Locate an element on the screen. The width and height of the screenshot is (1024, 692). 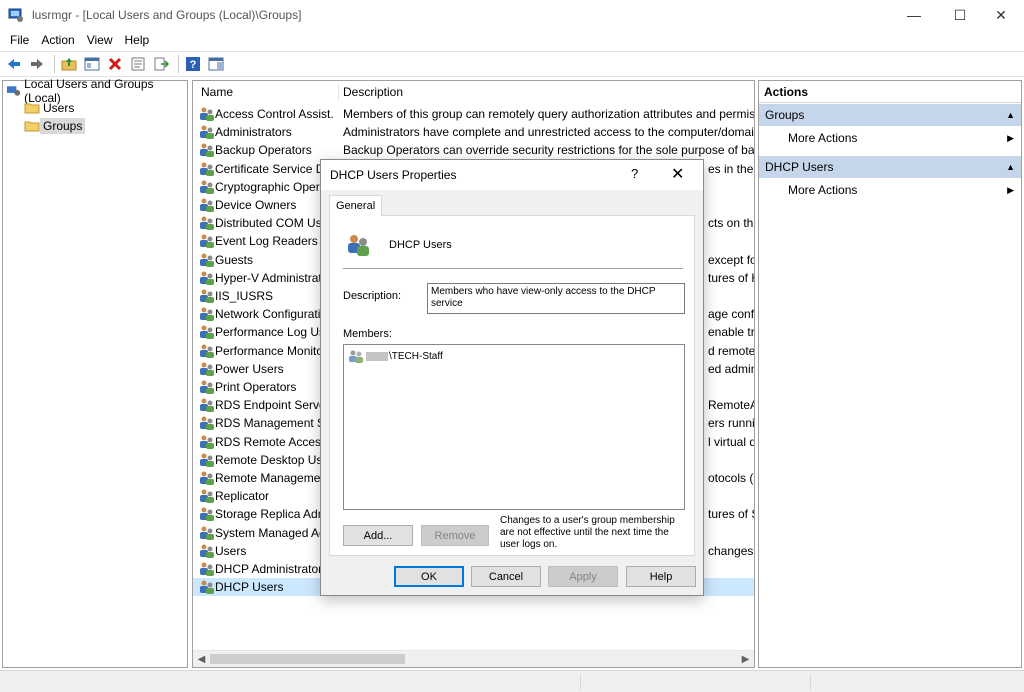
row-name: Distributed COM User is located at coordinates (274, 223).